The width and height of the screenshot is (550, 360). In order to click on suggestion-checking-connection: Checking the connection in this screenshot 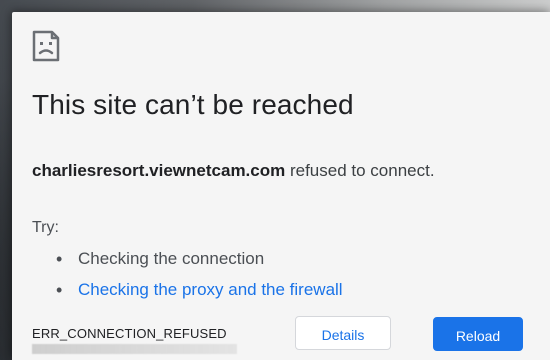, I will do `click(199, 263)`.